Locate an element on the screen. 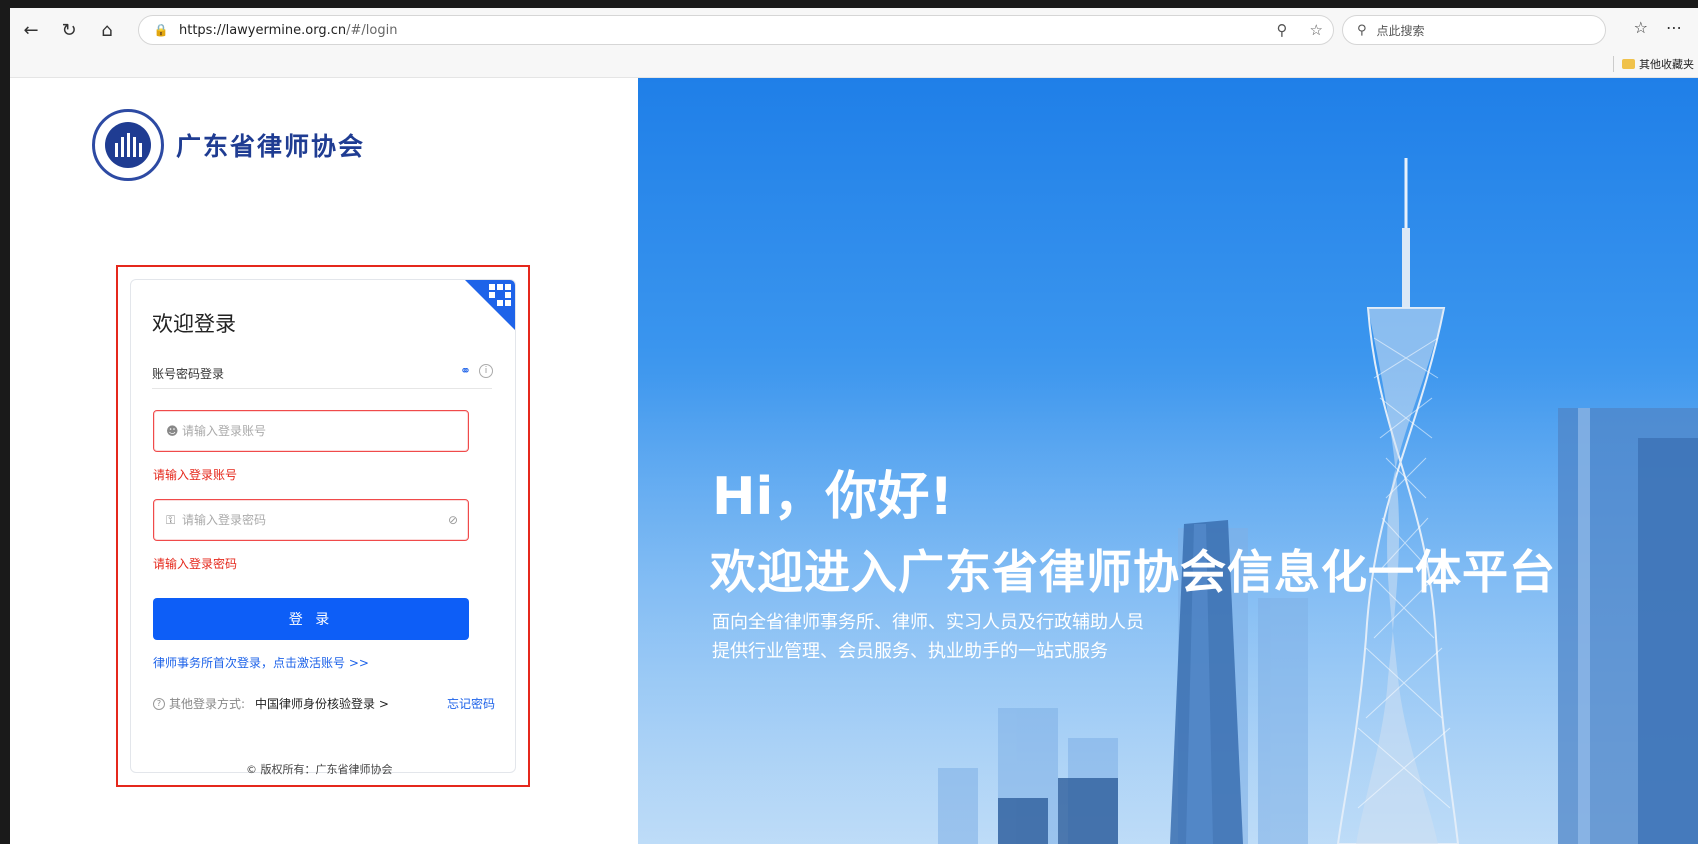 This screenshot has width=1698, height=844. bookmark-folder: 其他收藏夹 is located at coordinates (1653, 64).